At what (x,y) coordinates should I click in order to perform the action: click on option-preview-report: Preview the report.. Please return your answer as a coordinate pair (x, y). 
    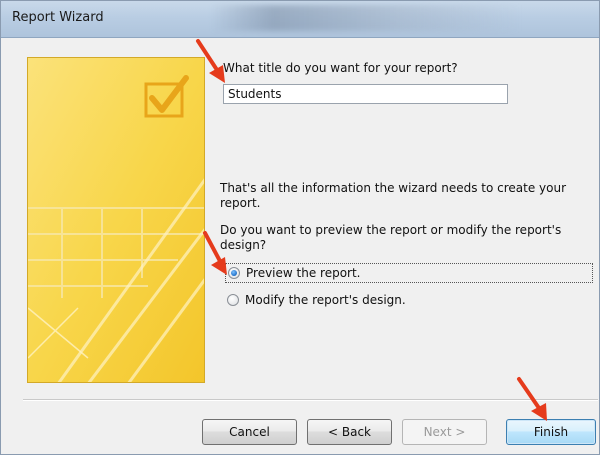
    Looking at the image, I should click on (409, 273).